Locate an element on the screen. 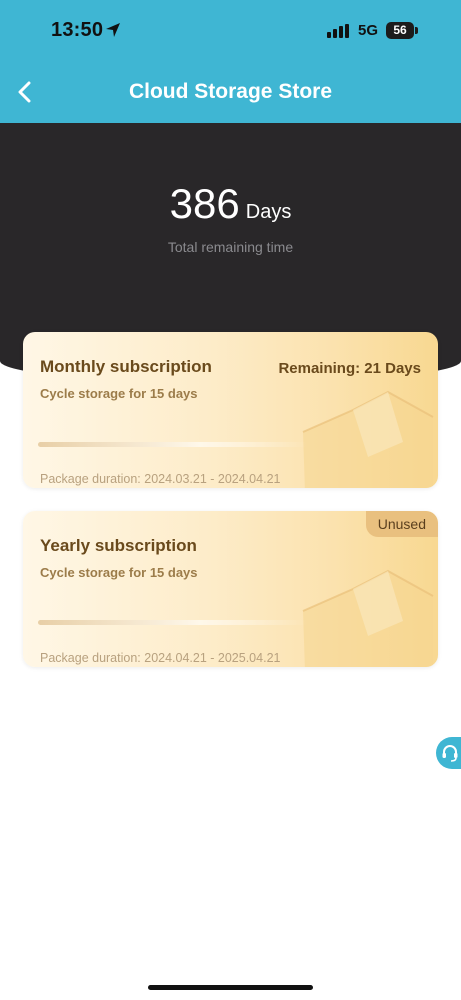 The height and width of the screenshot is (1000, 461). status-bar: 13:50 5G 56 is located at coordinates (230, 31).